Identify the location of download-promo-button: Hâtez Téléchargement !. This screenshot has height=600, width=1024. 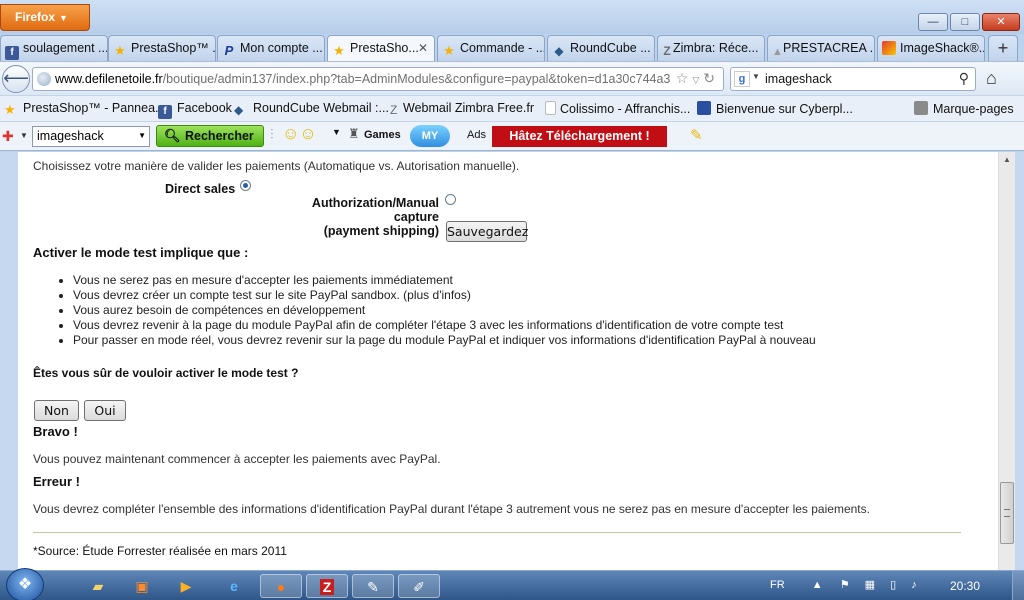
(579, 136).